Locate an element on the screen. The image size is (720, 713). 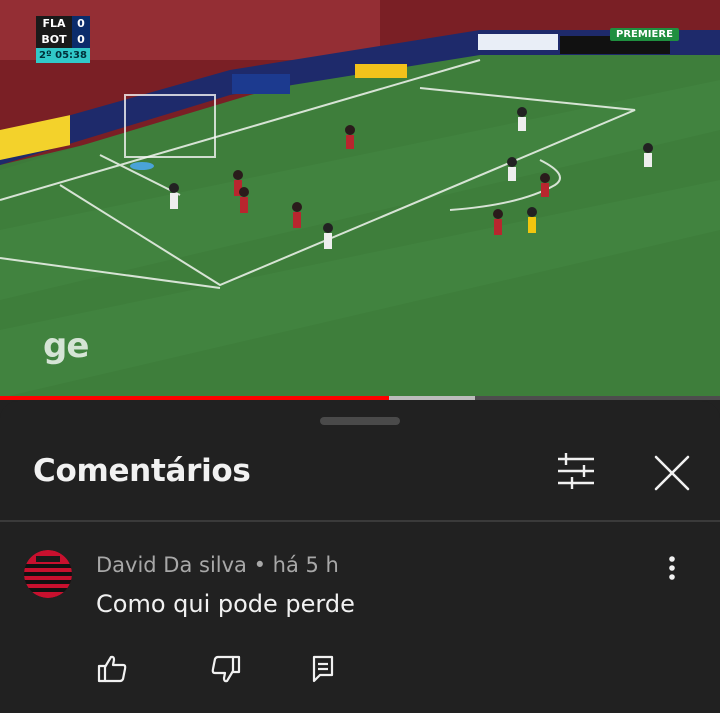
home-score: 0 is located at coordinates (81, 24).